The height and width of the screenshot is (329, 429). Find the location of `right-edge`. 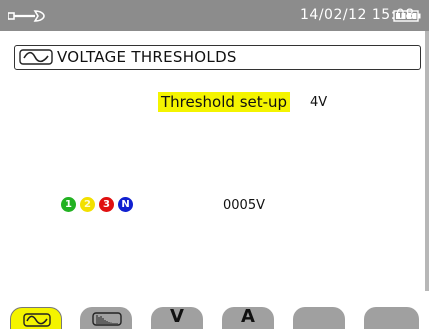

right-edge is located at coordinates (427, 161).